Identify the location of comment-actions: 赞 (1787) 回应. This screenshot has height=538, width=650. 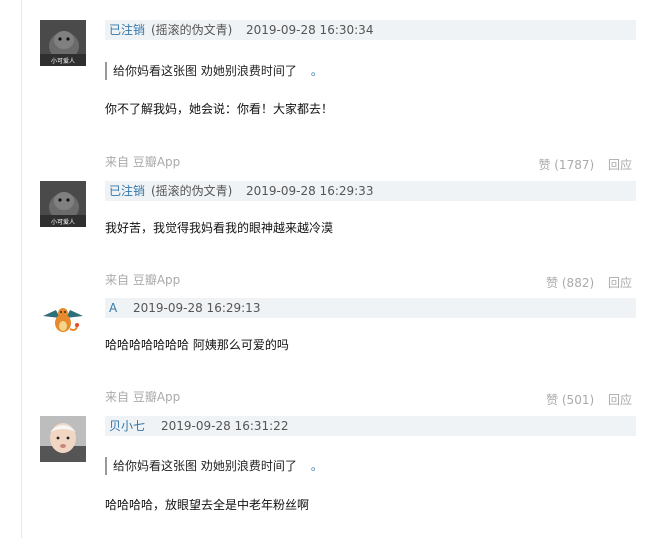
(580, 165).